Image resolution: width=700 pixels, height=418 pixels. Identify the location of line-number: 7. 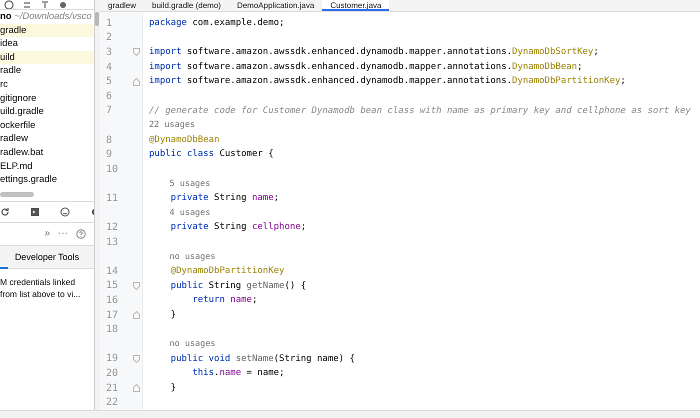
(109, 110).